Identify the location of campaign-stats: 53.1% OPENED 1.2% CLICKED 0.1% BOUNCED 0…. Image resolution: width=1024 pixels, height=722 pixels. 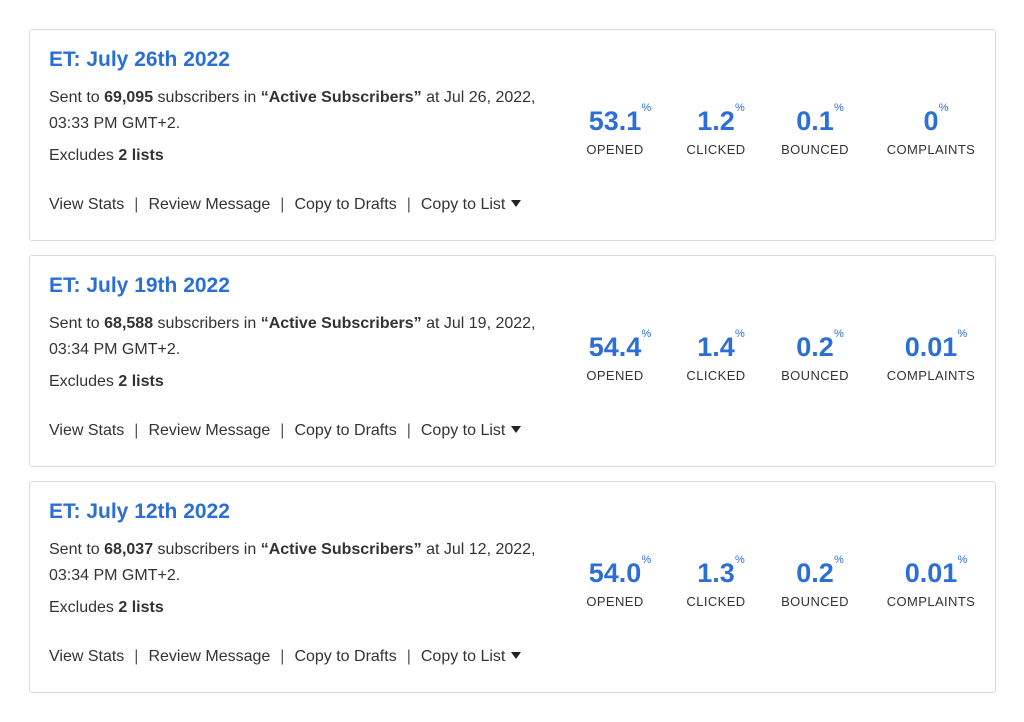
(780, 138).